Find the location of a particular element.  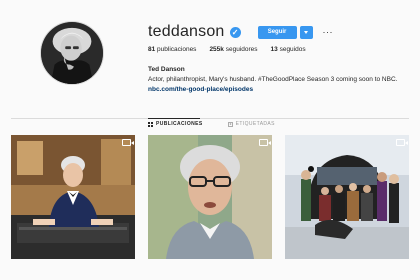

tab-etiquetadas: ETIQUETADAS is located at coordinates (251, 124).